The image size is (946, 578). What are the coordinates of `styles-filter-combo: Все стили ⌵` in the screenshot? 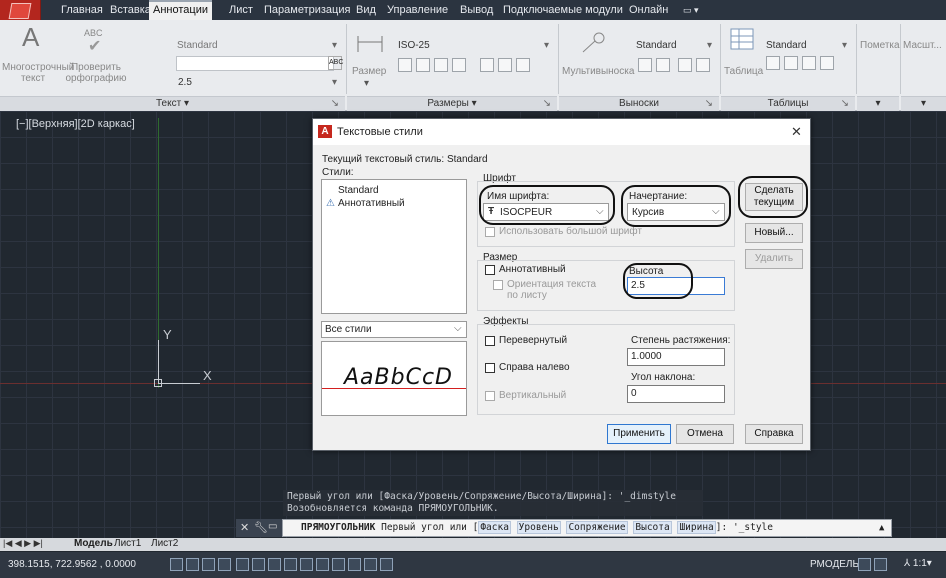 It's located at (394, 329).